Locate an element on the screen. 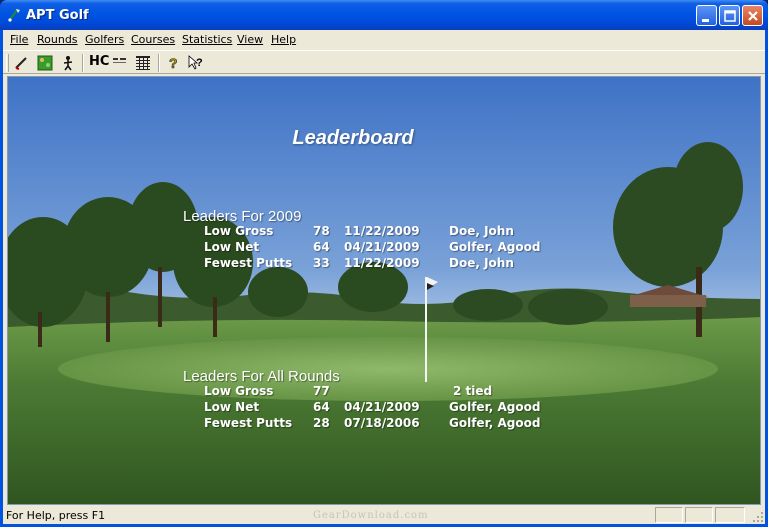 Image resolution: width=768 pixels, height=527 pixels. context-help-button: ? is located at coordinates (196, 63).